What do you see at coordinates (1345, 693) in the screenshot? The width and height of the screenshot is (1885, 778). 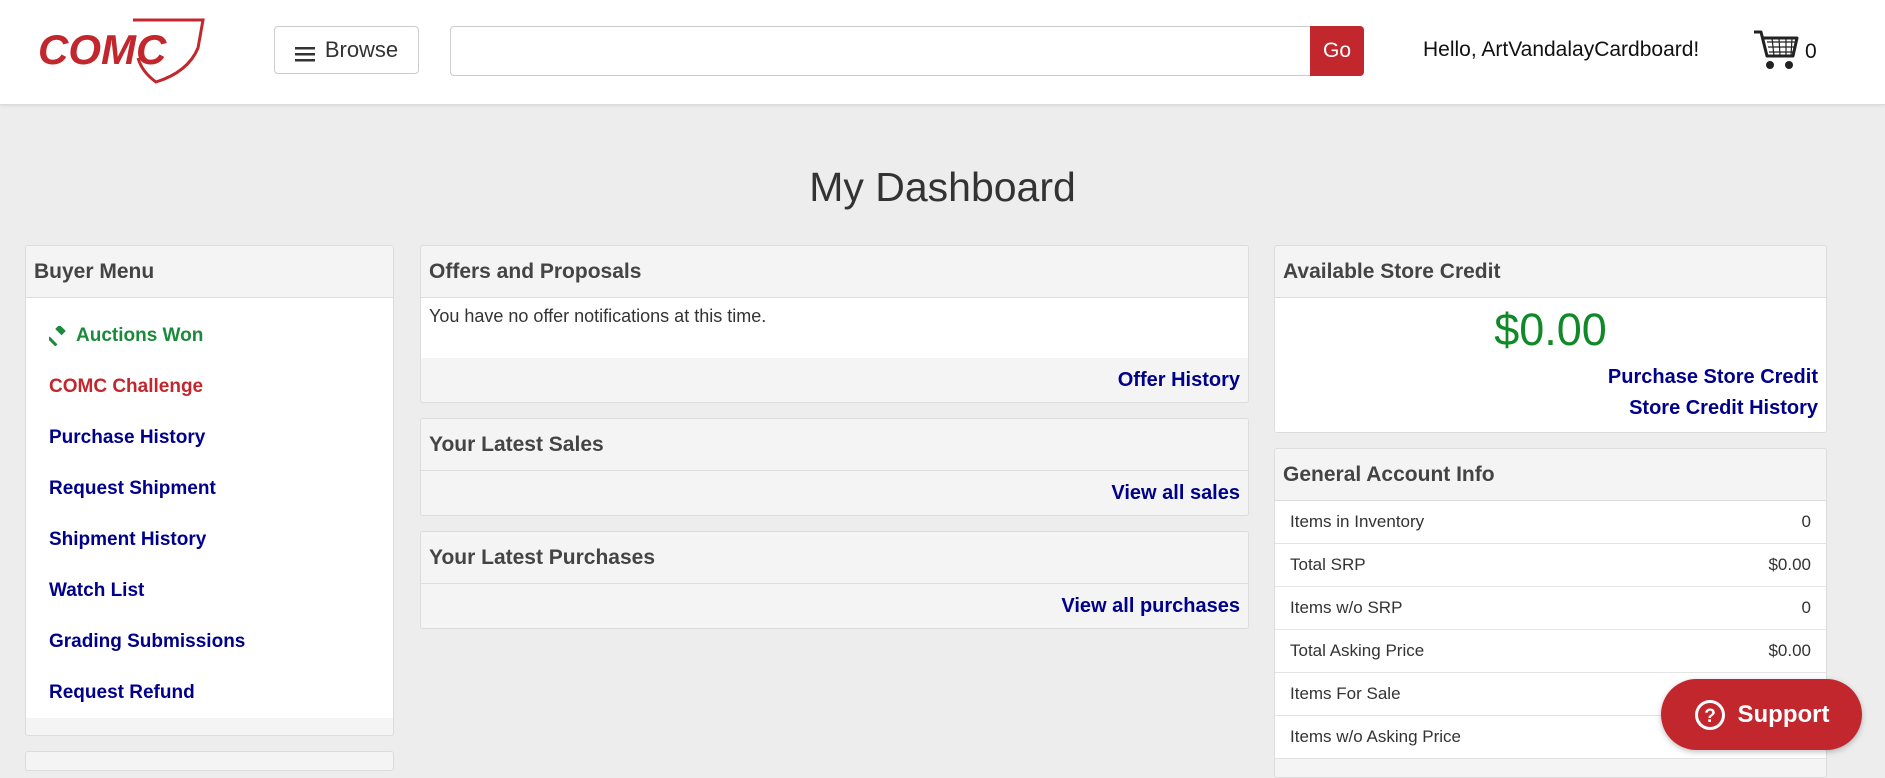 I see `row-label: Items For Sale` at bounding box center [1345, 693].